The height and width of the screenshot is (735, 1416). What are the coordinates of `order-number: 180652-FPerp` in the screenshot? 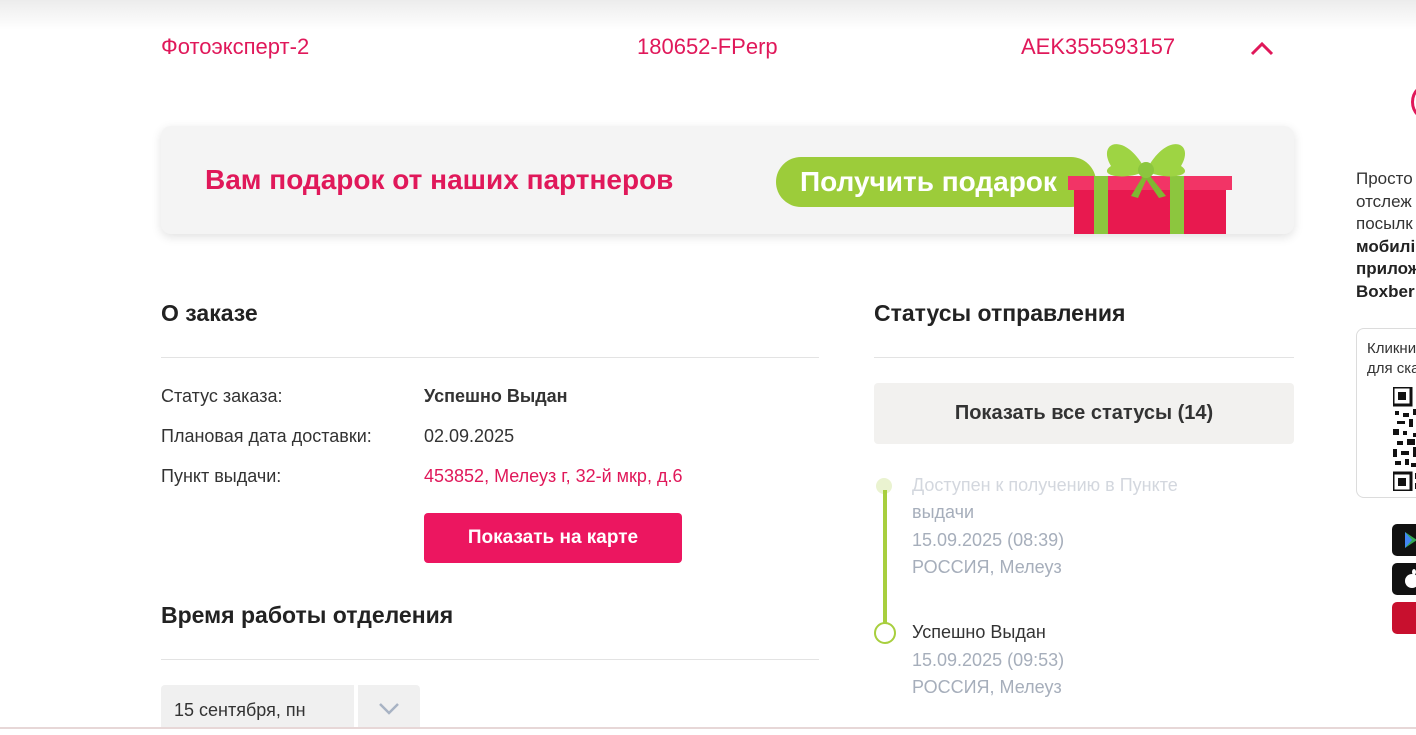 It's located at (707, 46).